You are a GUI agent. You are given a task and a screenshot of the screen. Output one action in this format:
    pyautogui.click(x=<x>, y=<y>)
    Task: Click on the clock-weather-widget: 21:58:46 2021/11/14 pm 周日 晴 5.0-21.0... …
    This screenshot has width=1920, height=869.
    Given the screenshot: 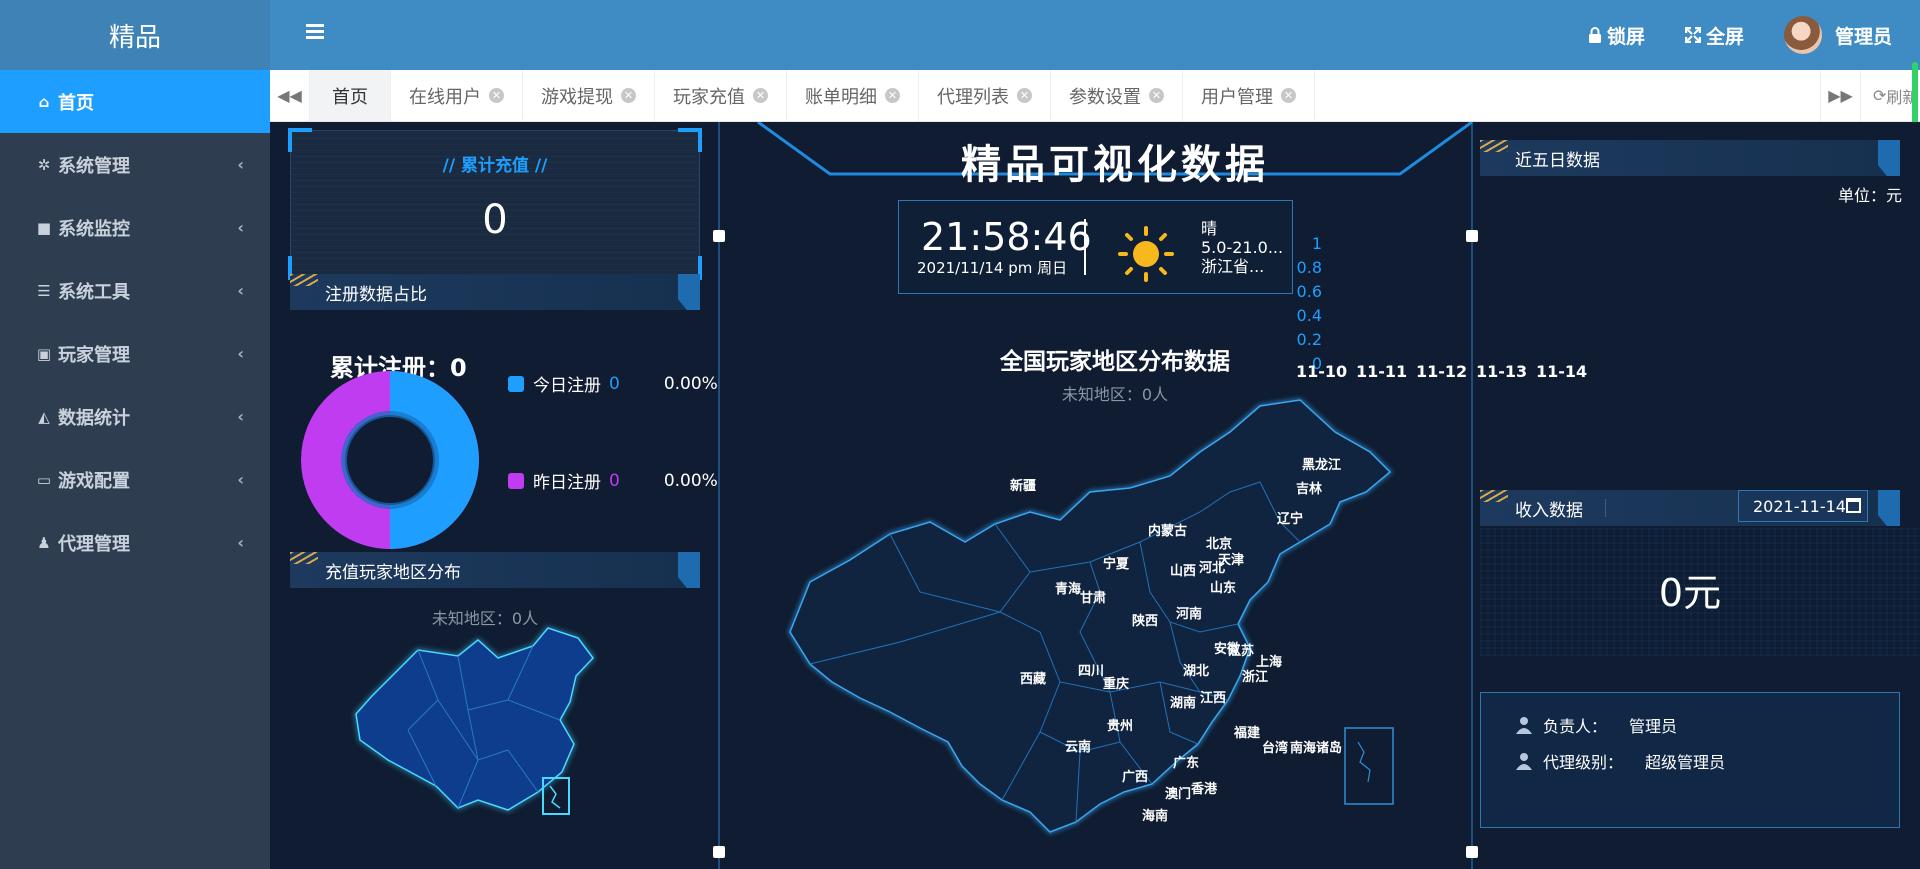 What is the action you would take?
    pyautogui.click(x=1095, y=247)
    